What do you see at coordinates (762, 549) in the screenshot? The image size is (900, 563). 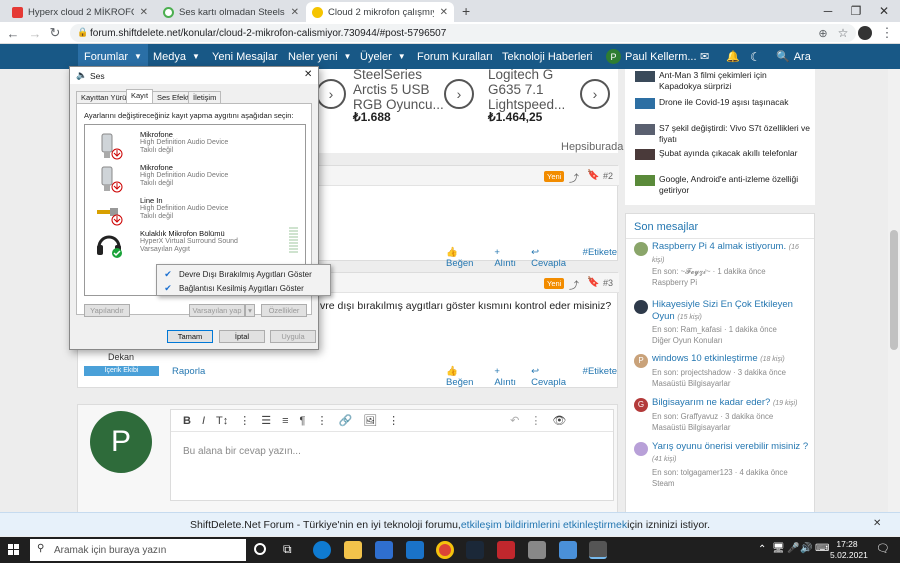 I see `chevron-up-icon: ⌃` at bounding box center [762, 549].